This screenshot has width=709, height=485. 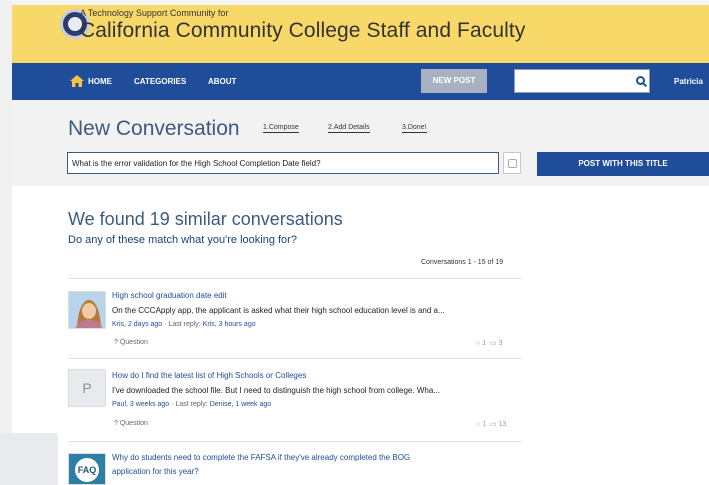 What do you see at coordinates (87, 388) in the screenshot?
I see `avatar: P` at bounding box center [87, 388].